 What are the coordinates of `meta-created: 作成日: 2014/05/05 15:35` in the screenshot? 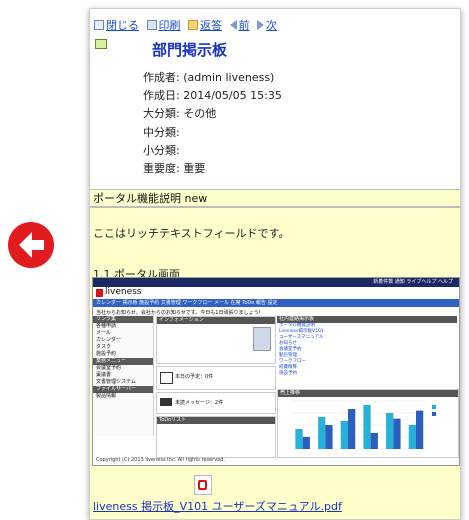 It's located at (212, 96).